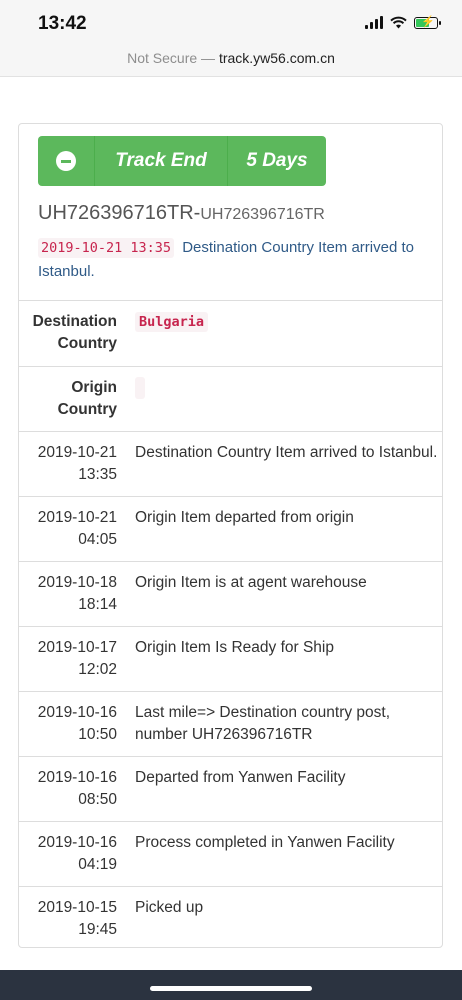  Describe the element at coordinates (77, 907) in the screenshot. I see `event-date: 2019-10-15` at that location.